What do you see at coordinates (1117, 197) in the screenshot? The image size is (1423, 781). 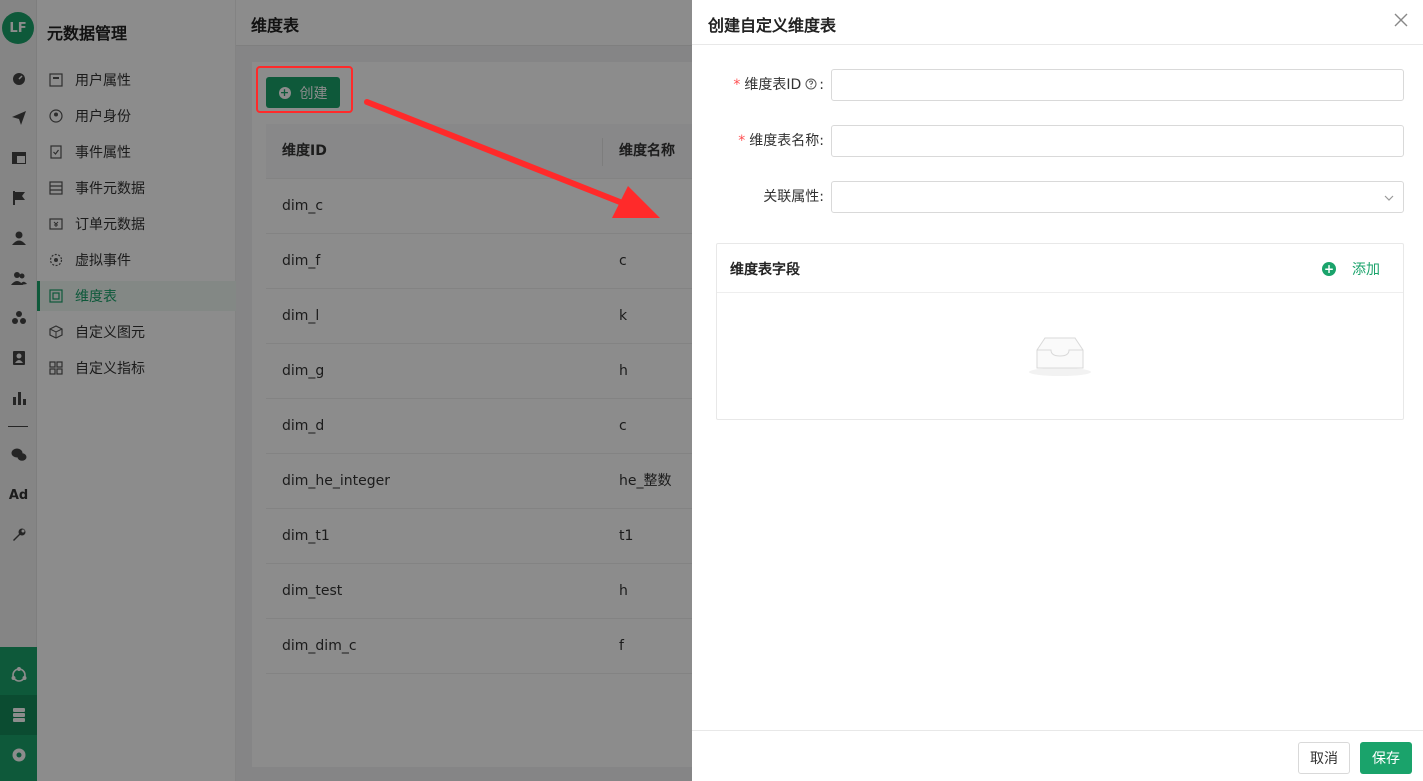 I see `relation-property-select` at bounding box center [1117, 197].